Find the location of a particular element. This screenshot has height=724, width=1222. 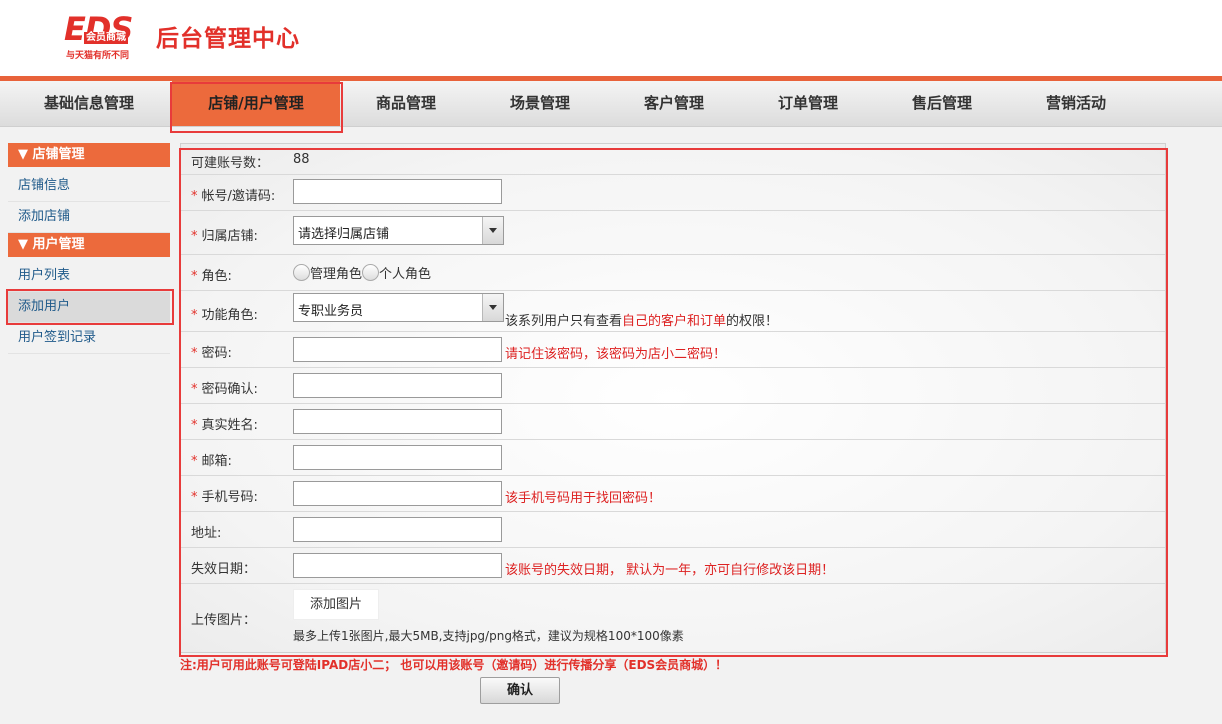

account-input is located at coordinates (397, 191).